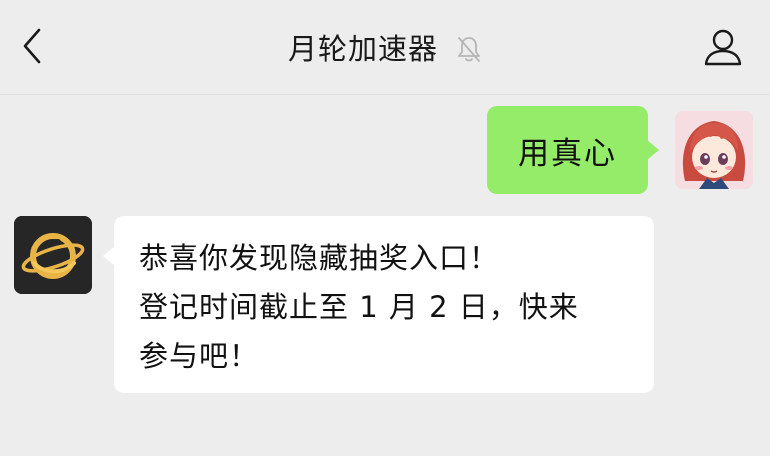 The height and width of the screenshot is (456, 770). I want to click on chat-info-button, so click(723, 47).